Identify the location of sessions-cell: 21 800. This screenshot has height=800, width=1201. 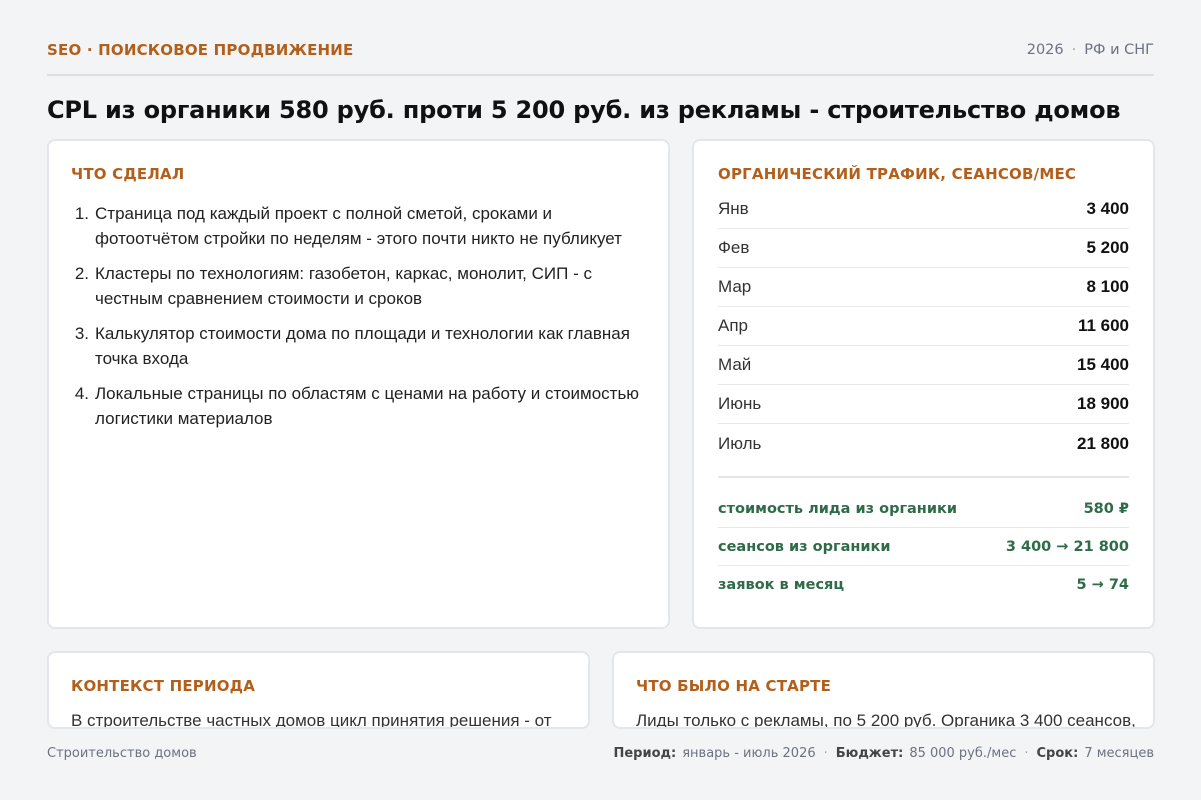
(1103, 443).